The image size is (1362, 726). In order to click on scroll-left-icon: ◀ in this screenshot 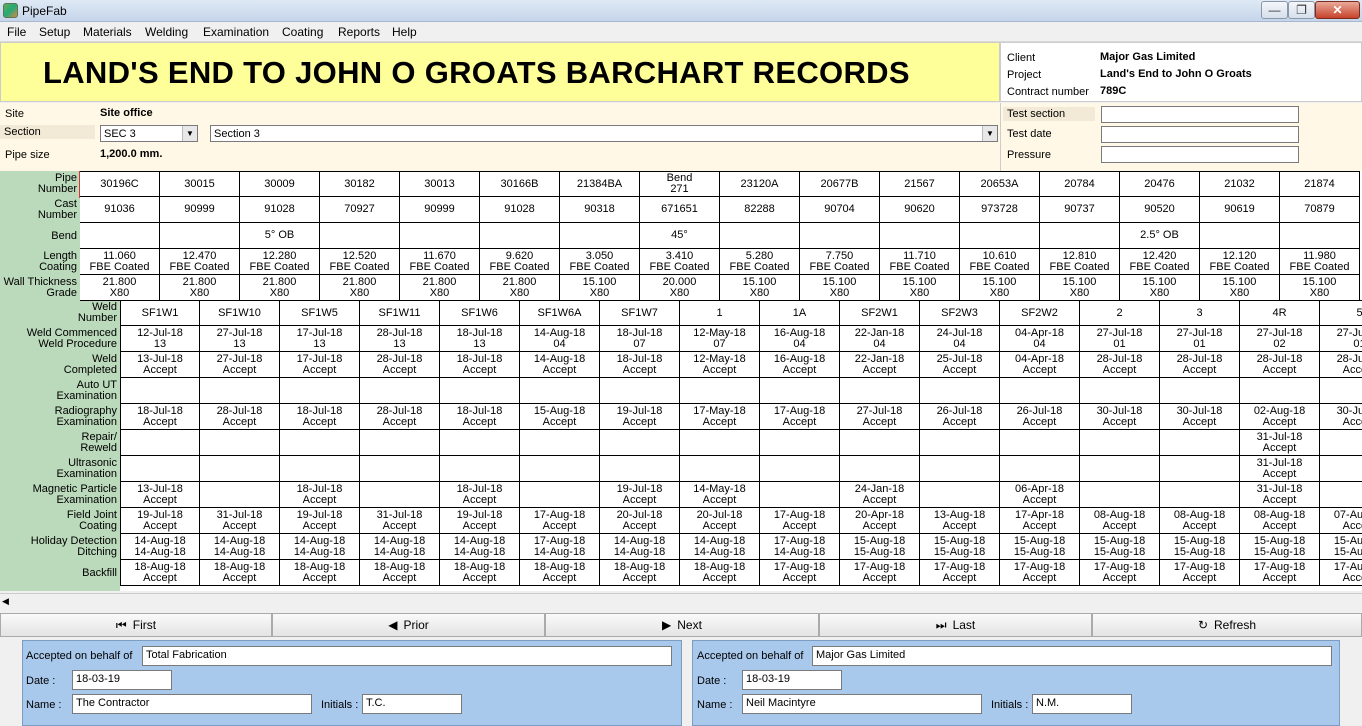, I will do `click(5, 601)`.